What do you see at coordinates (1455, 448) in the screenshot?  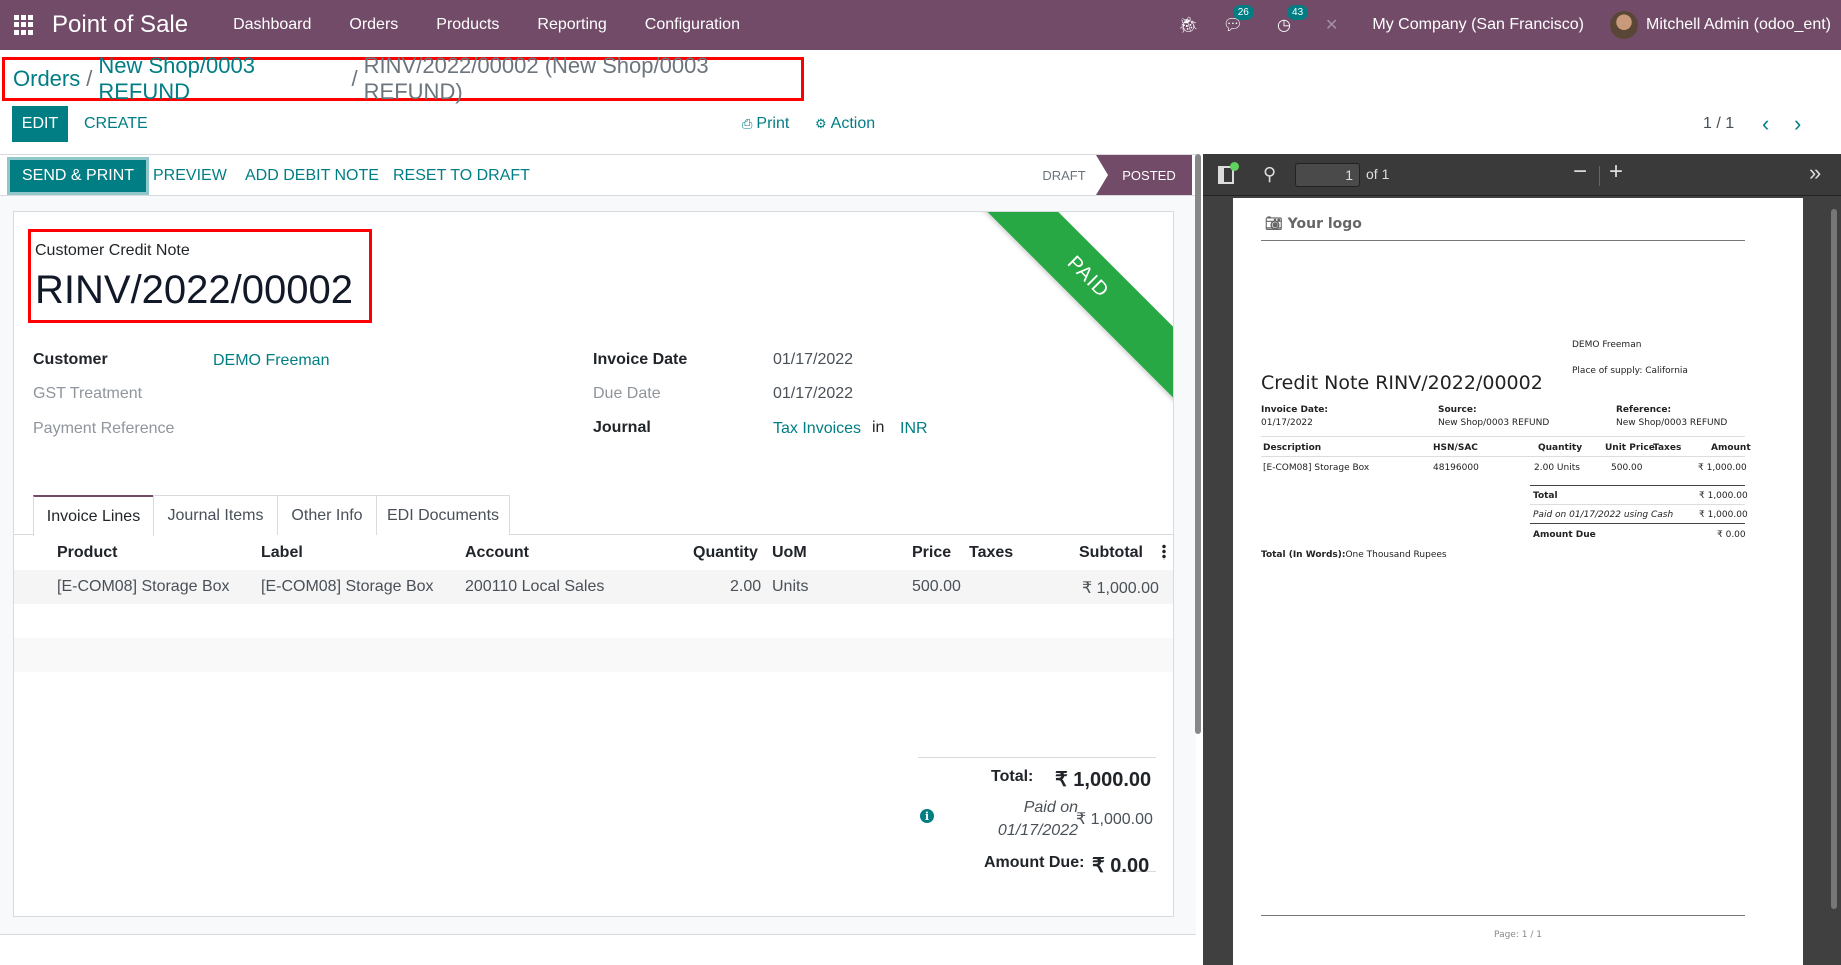 I see `pdf-col-hsn: HSN/SAC` at bounding box center [1455, 448].